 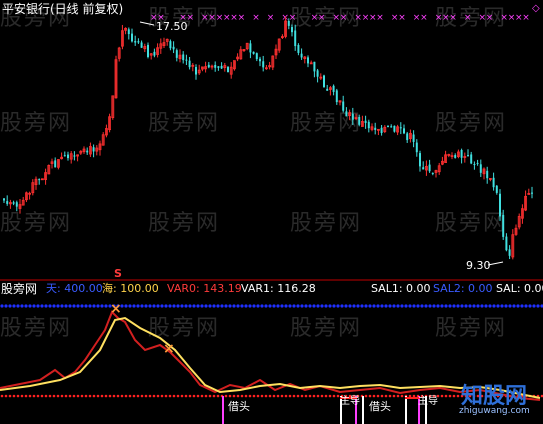 I want to click on logo-url: zhiguwang.com, so click(x=494, y=411).